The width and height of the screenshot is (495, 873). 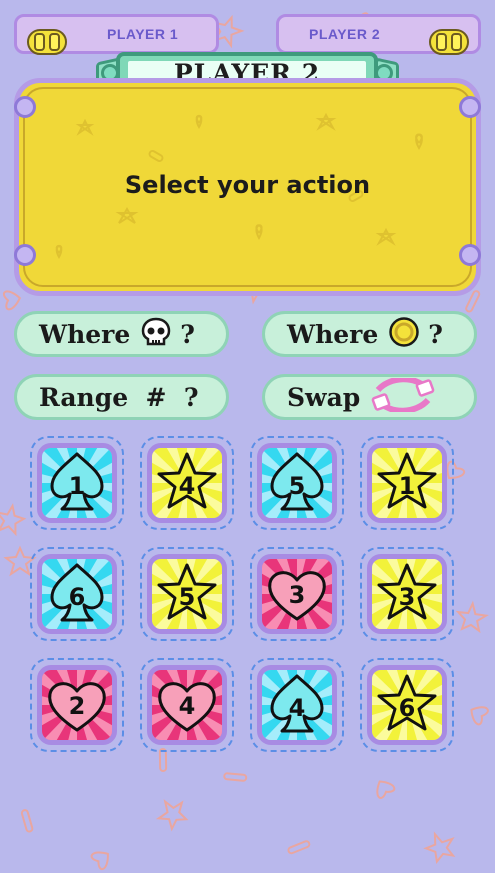 I want to click on where-coin-question: ?, so click(x=435, y=334).